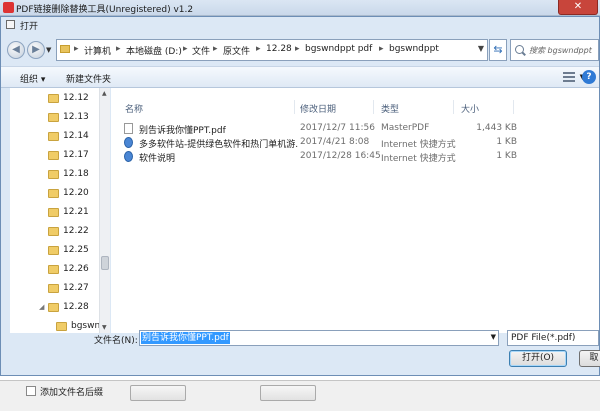 The height and width of the screenshot is (411, 600). Describe the element at coordinates (29, 27) in the screenshot. I see `dialog-title: 打开` at that location.